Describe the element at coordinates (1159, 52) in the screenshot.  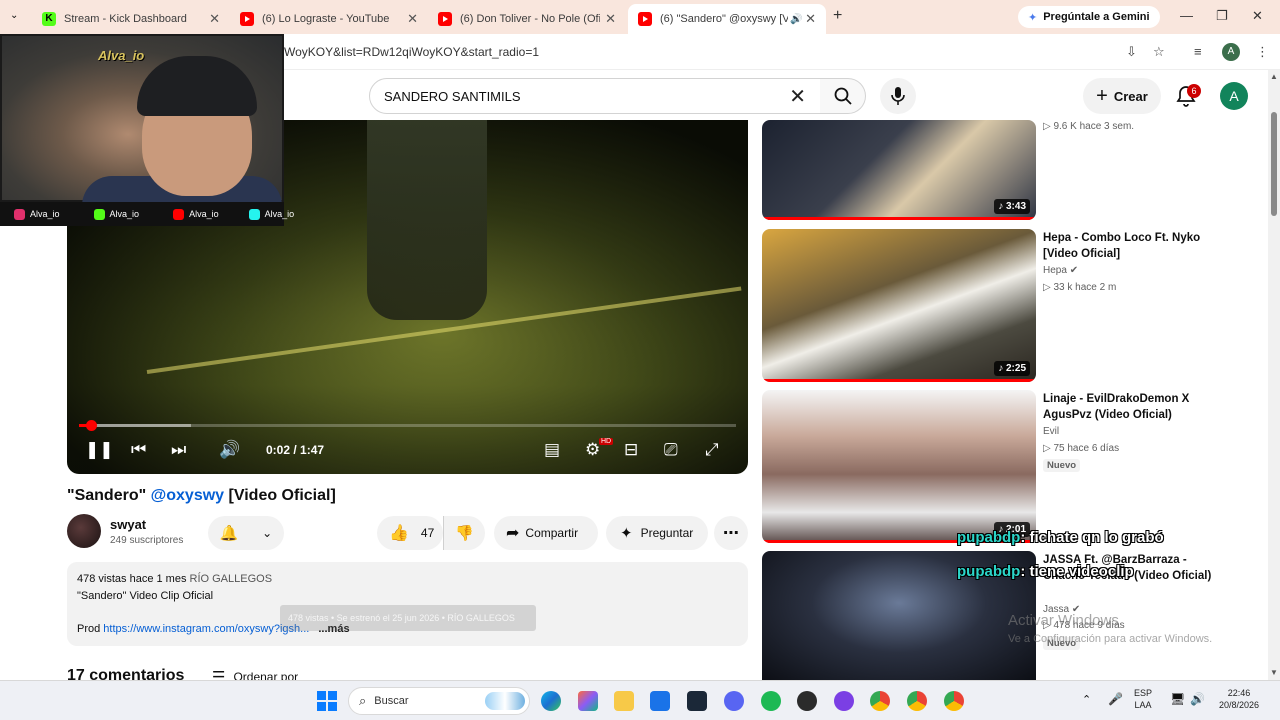
I see `bookmark-star-icon: ☆` at that location.